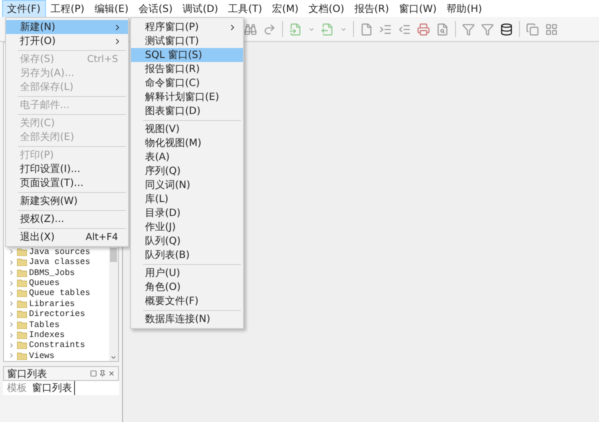 The image size is (599, 422). What do you see at coordinates (187, 273) in the screenshot?
I see `menu-item: 用户(U)` at bounding box center [187, 273].